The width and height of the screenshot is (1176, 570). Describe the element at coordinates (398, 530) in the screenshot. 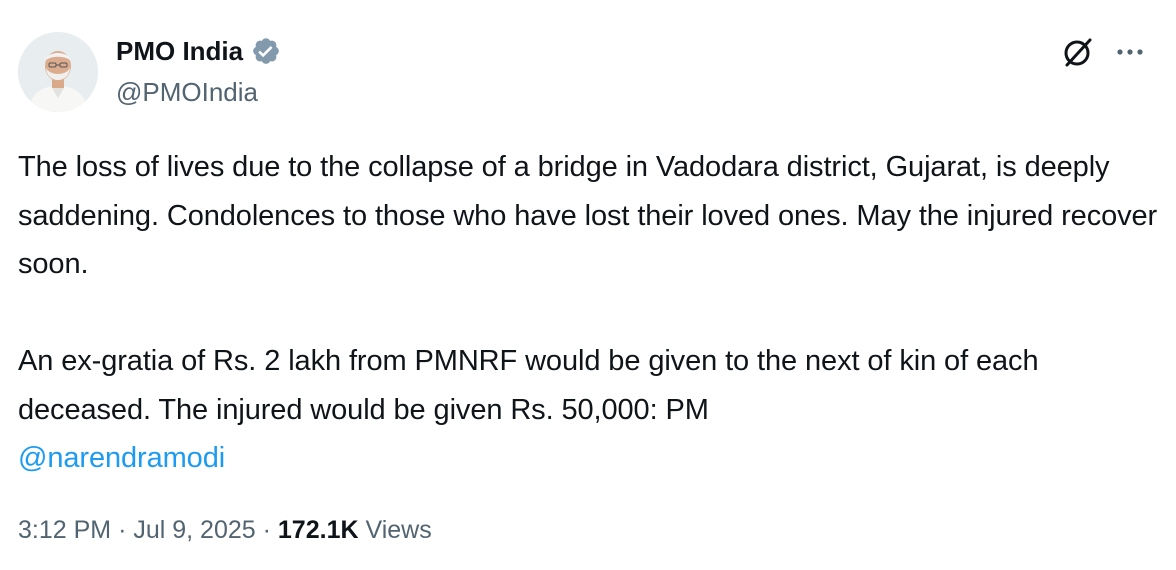

I see `views-label: Views` at that location.